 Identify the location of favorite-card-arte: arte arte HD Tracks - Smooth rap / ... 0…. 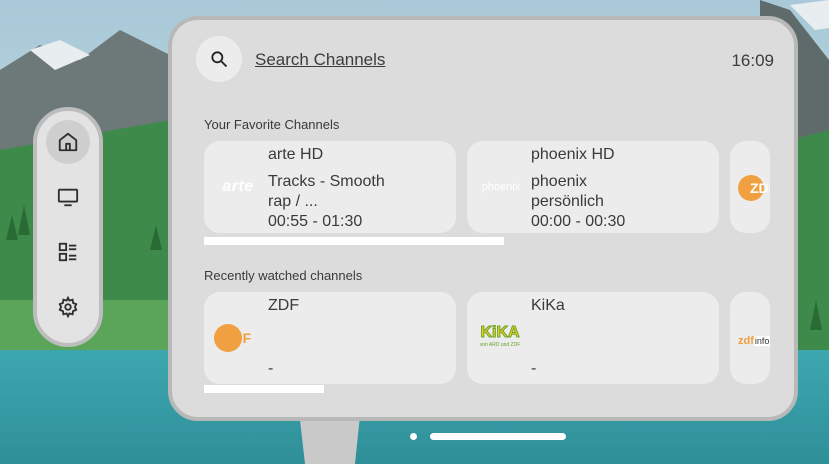
(330, 187).